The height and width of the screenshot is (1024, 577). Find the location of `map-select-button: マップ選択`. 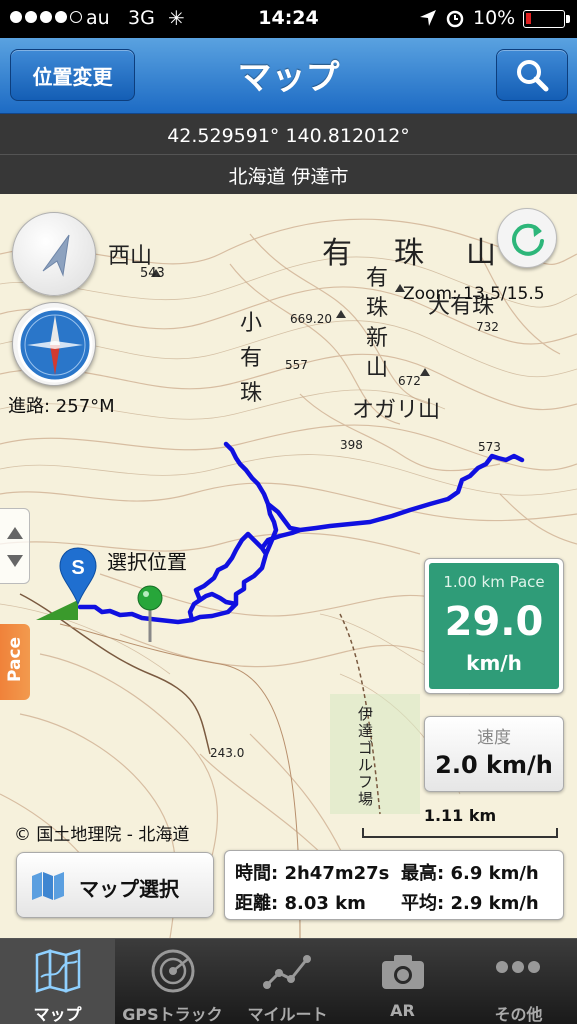

map-select-button: マップ選択 is located at coordinates (115, 885).